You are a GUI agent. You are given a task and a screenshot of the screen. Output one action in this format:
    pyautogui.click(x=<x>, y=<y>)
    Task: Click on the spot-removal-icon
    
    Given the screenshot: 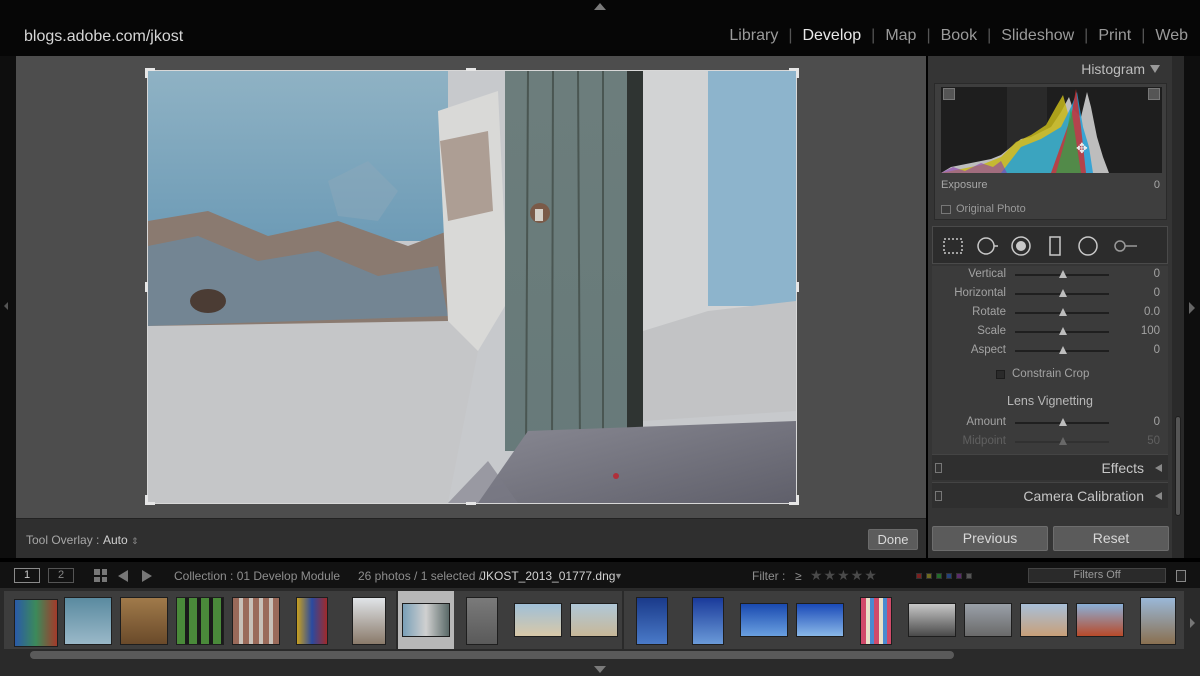 What is the action you would take?
    pyautogui.click(x=987, y=246)
    